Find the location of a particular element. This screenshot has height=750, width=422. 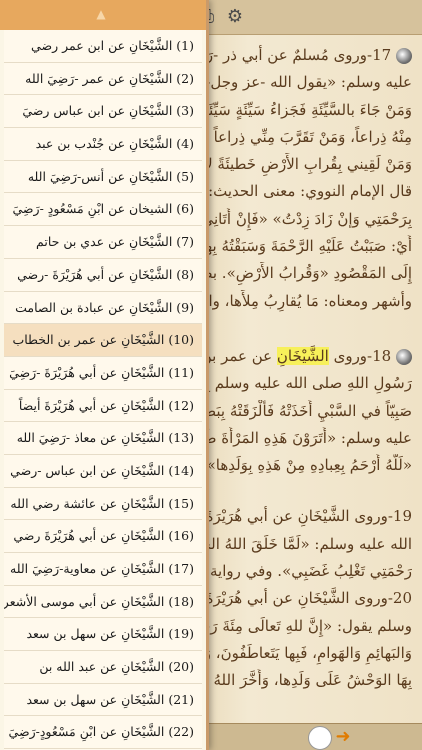

list-item: (13) الشَّيْخَانِ عن معاذ -رَضِيَ الله is located at coordinates (103, 438).